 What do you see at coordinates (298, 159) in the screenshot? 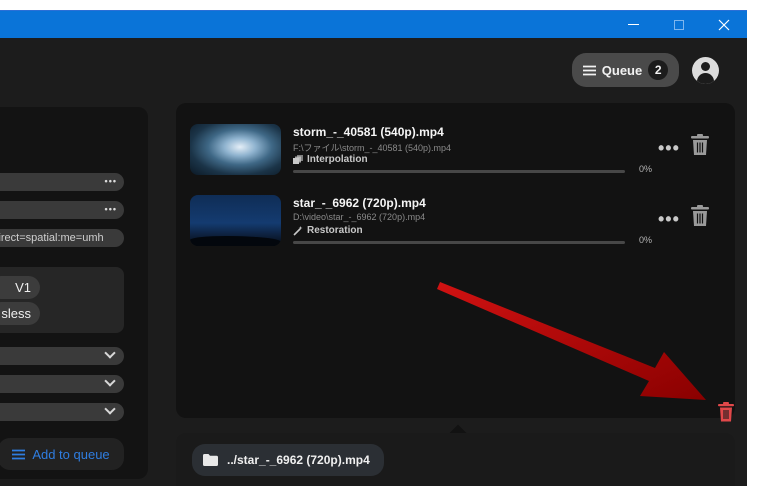
I see `interpolation-icon` at bounding box center [298, 159].